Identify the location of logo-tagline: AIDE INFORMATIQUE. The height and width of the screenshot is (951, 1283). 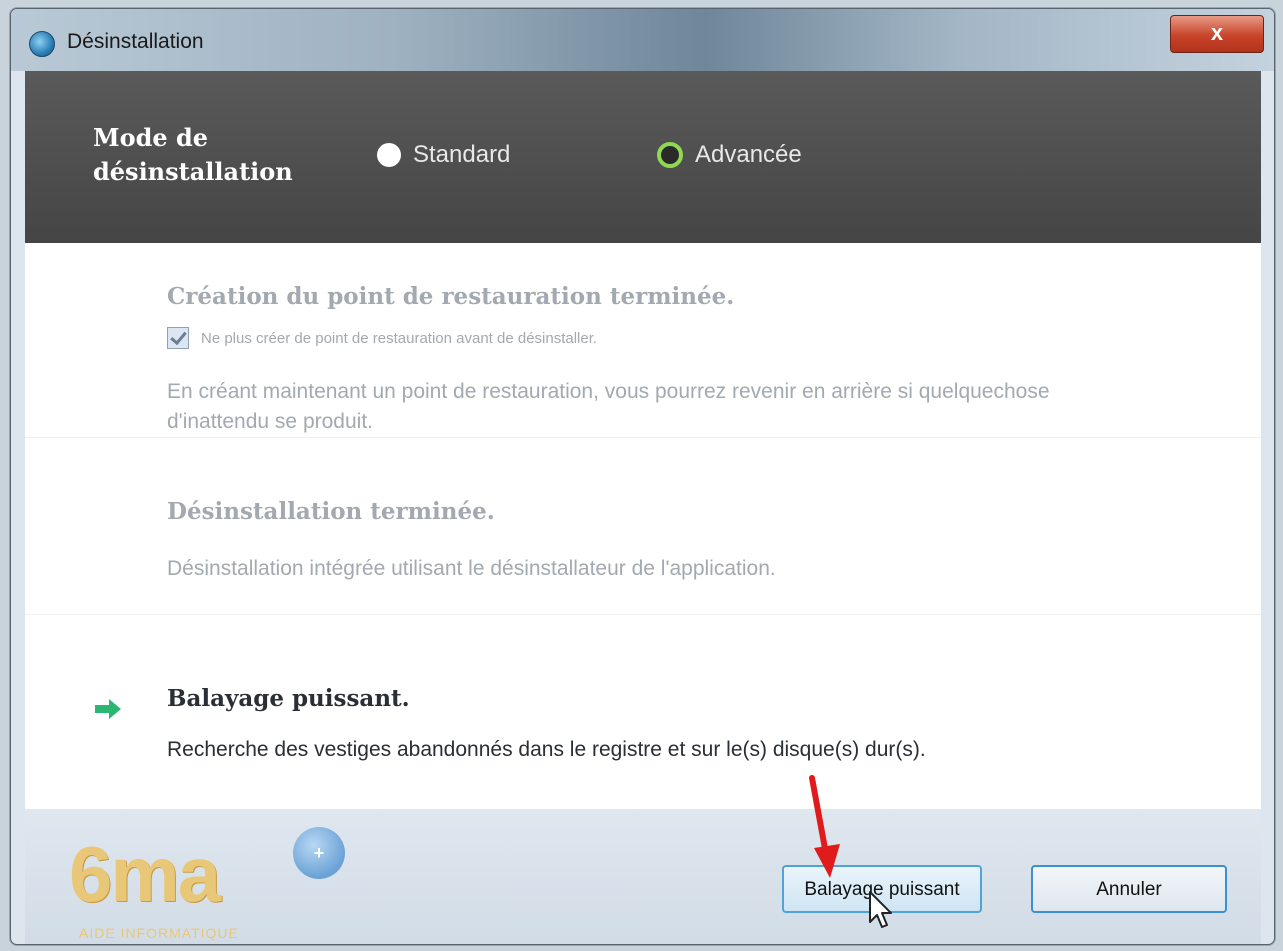
(159, 933).